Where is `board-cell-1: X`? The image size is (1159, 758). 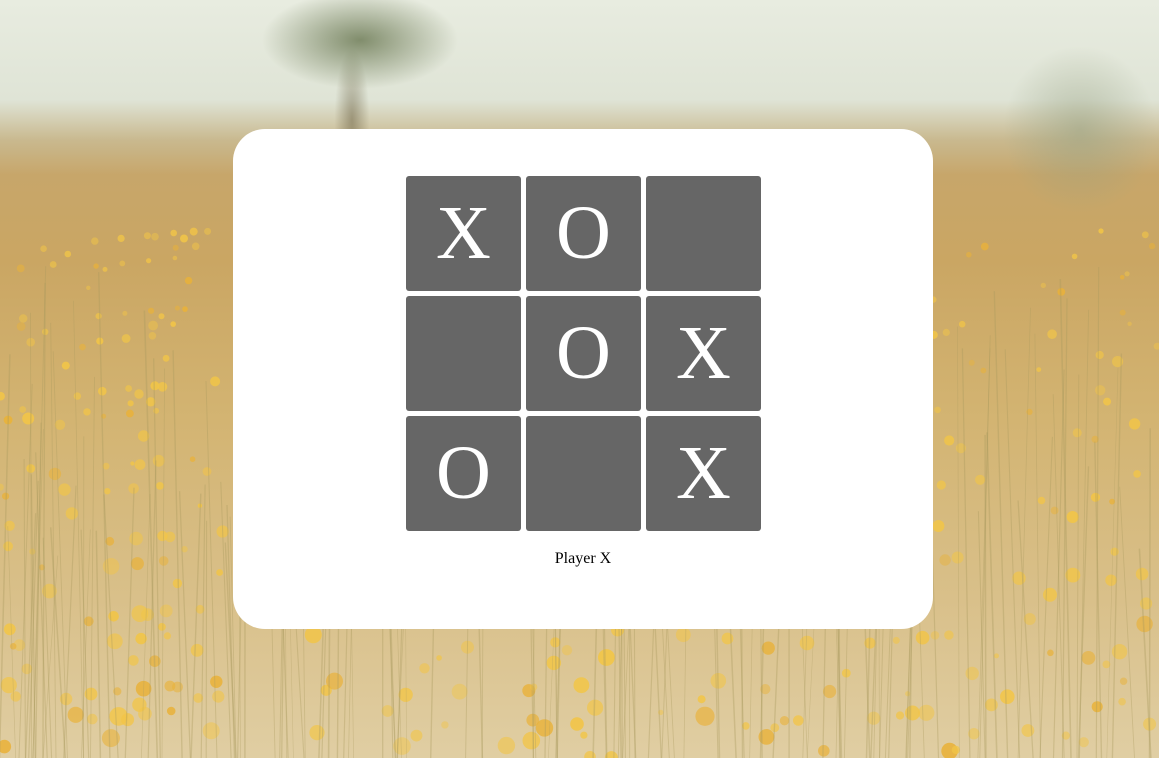 board-cell-1: X is located at coordinates (463, 233).